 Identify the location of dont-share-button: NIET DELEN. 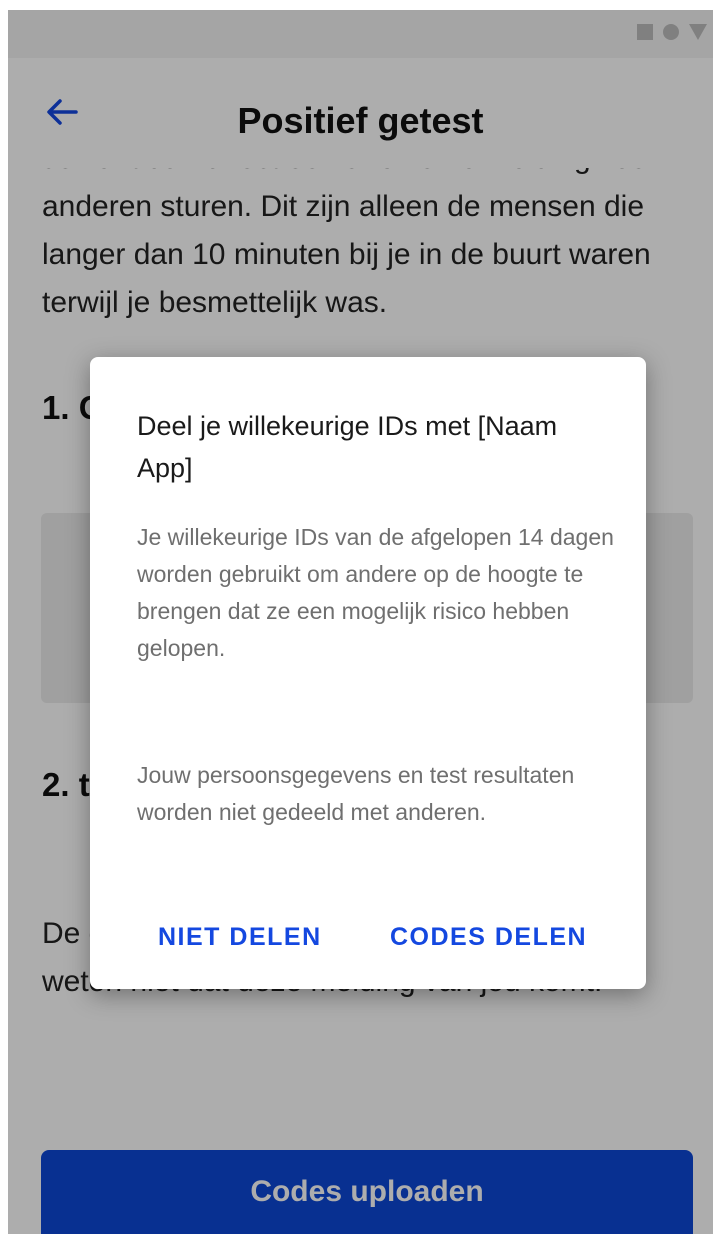
(240, 937).